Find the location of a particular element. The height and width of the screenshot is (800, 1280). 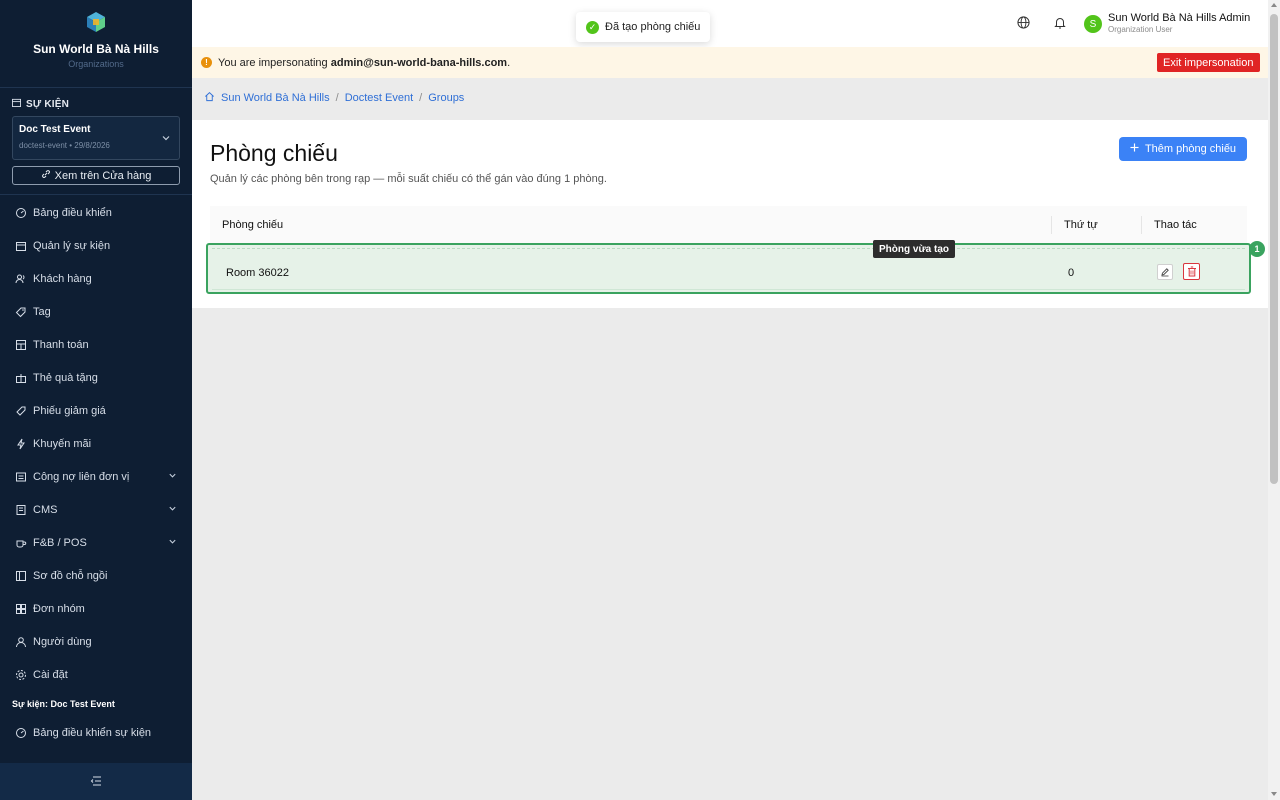

sidebar-item-group-order: Đơn nhóm is located at coordinates (96, 608).